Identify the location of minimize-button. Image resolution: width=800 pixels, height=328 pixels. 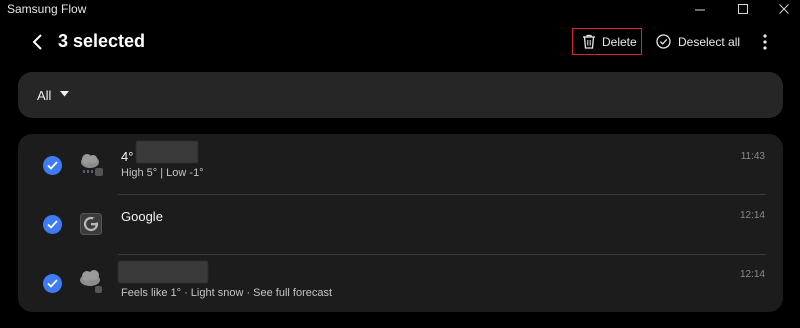
(700, 9).